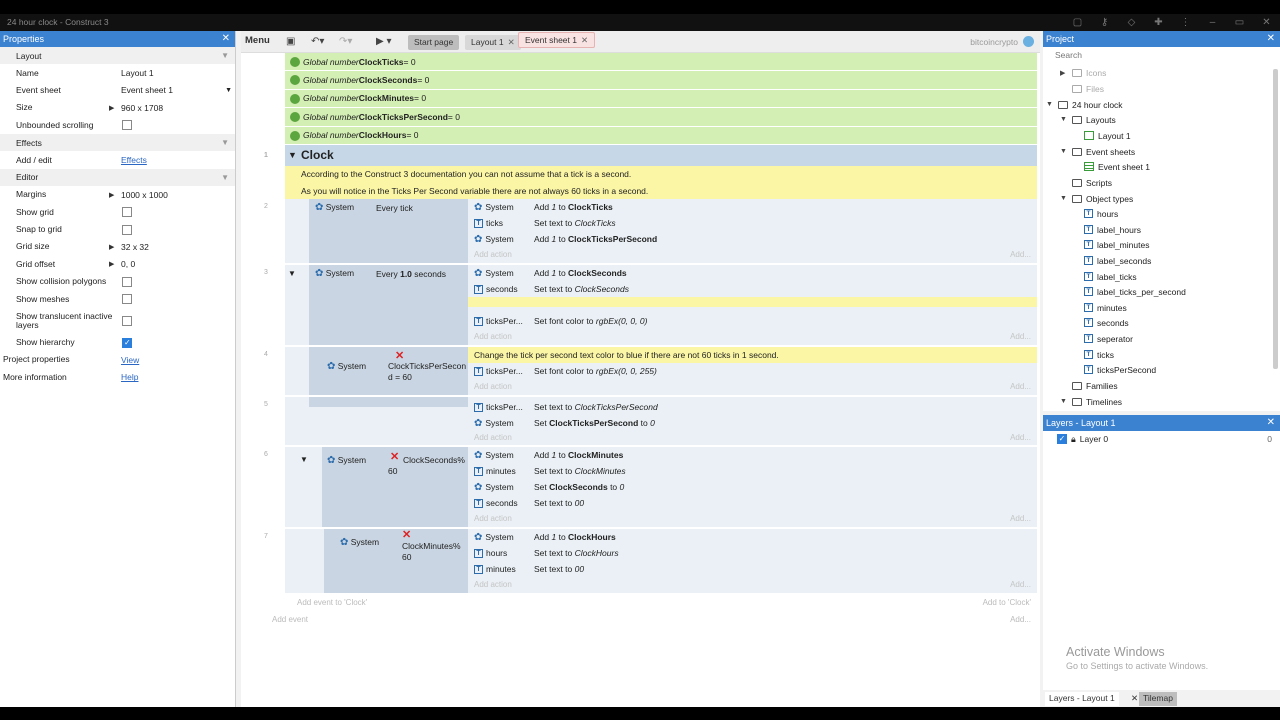 The height and width of the screenshot is (720, 1280). What do you see at coordinates (134, 160) in the screenshot?
I see `effects-link: Effects` at bounding box center [134, 160].